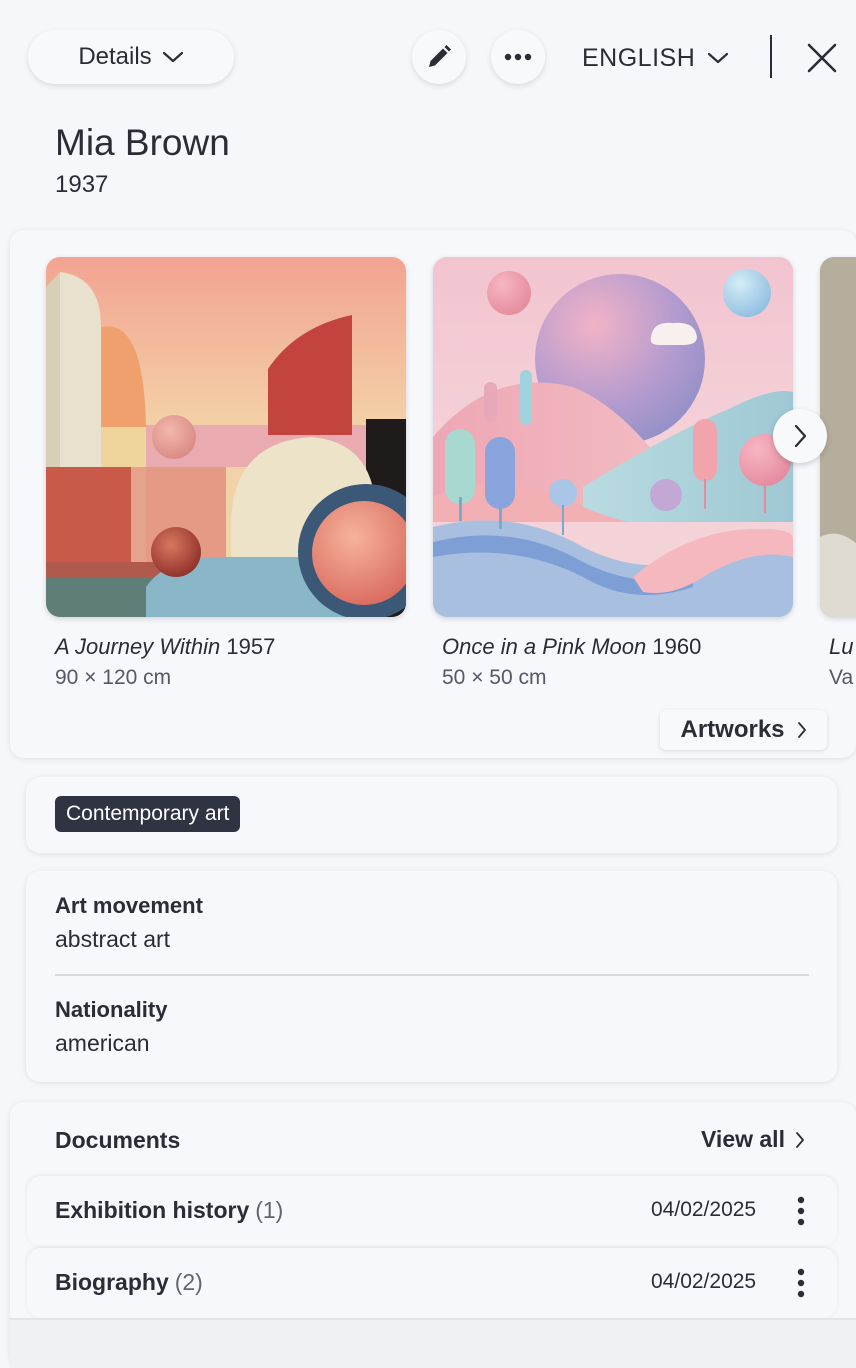  What do you see at coordinates (129, 905) in the screenshot?
I see `art-movement-label: Art movement` at bounding box center [129, 905].